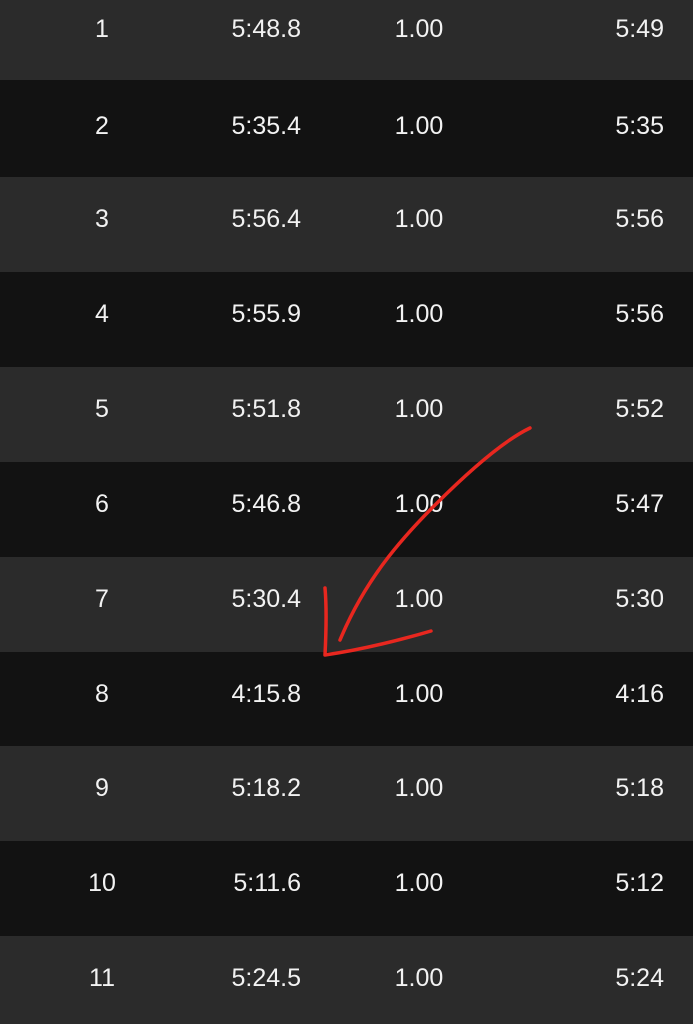  I want to click on split-pace: 5:47, so click(639, 504).